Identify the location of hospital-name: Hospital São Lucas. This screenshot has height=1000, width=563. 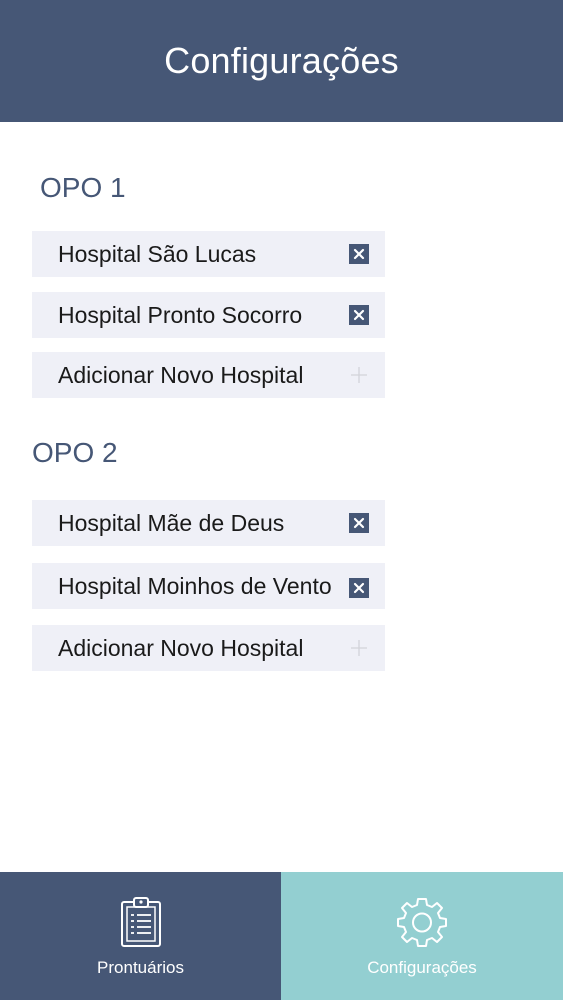
(157, 253).